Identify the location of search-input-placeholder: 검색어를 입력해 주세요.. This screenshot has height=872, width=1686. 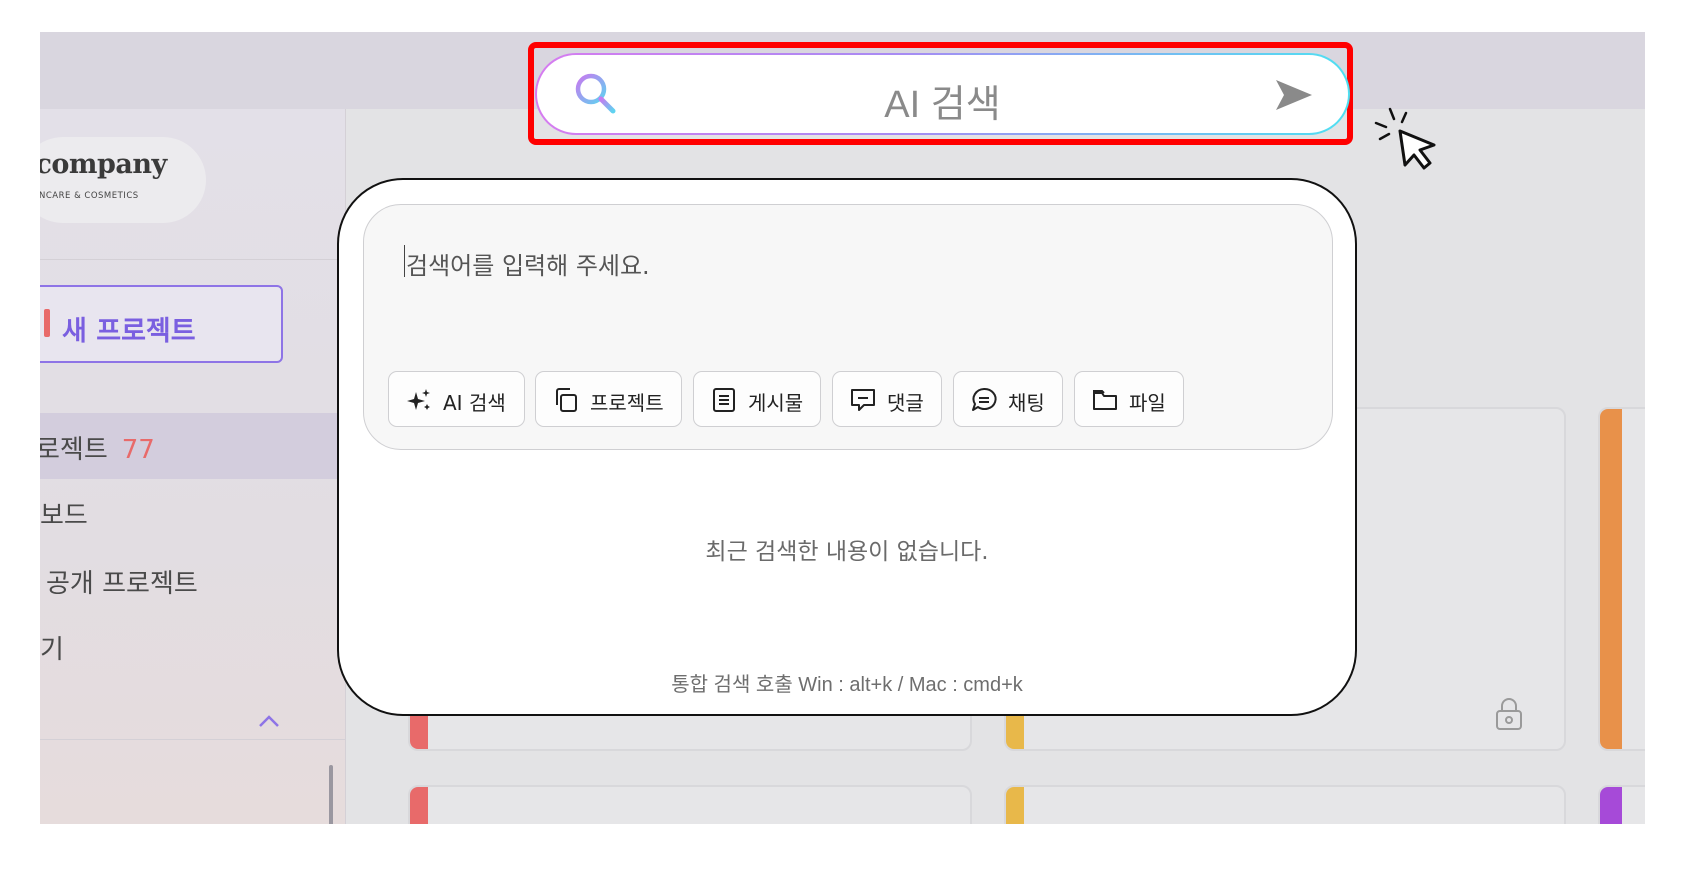
(528, 263).